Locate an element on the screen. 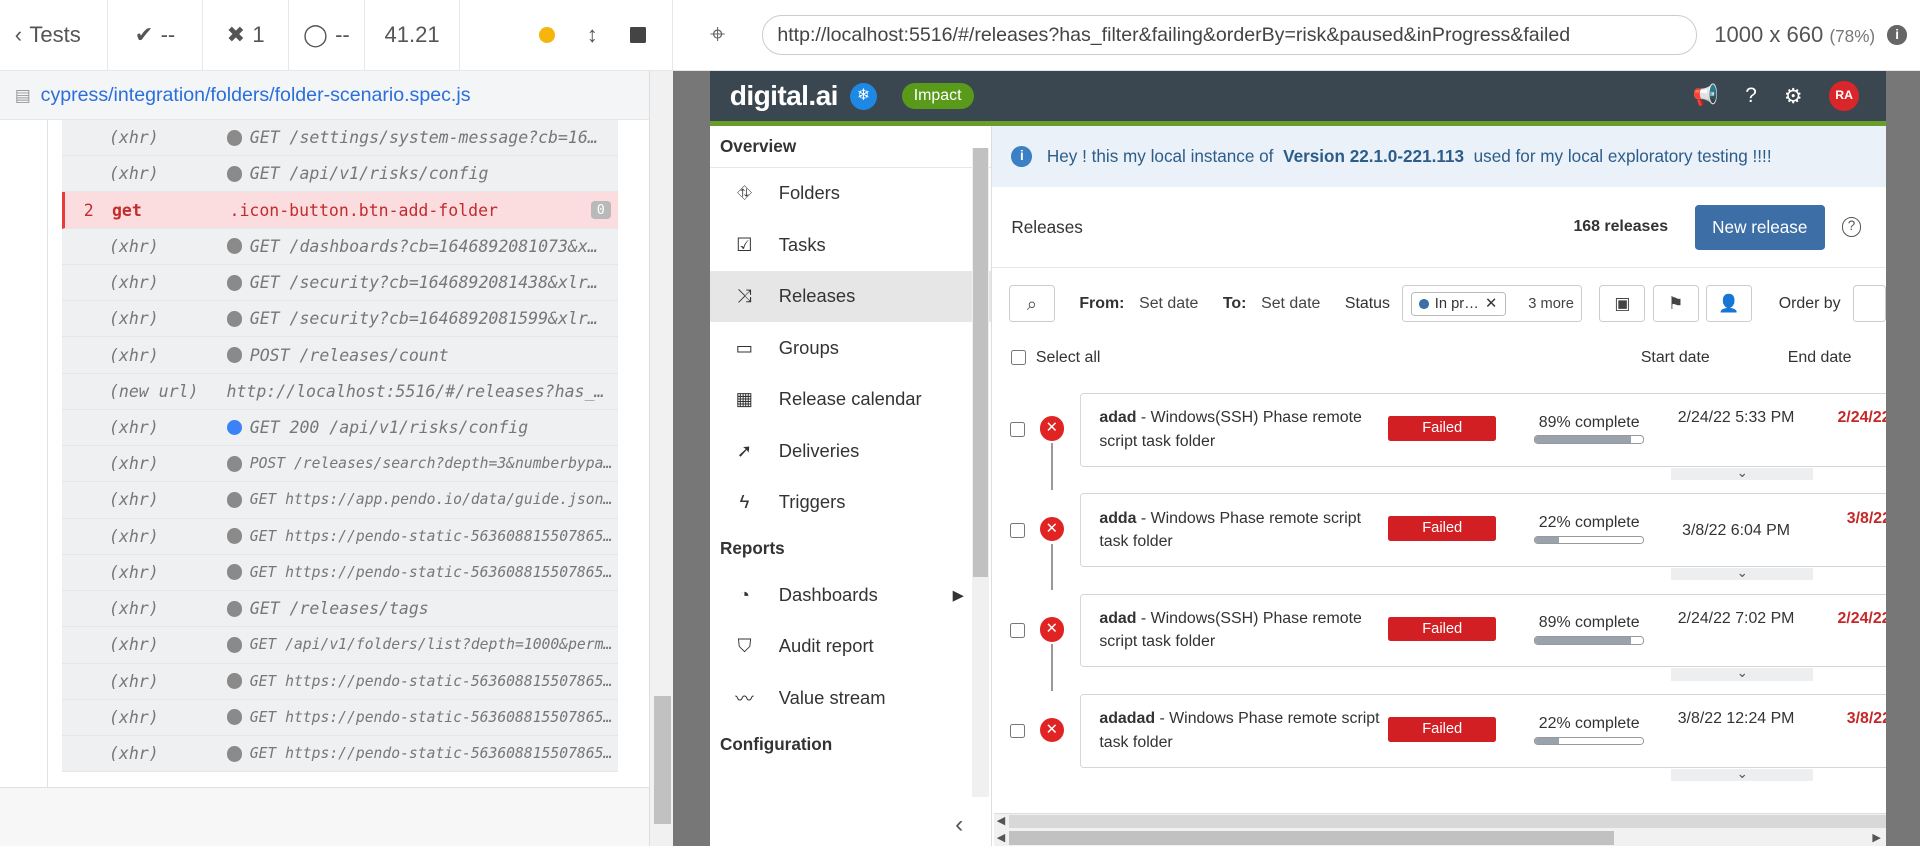 This screenshot has width=1920, height=846. stop-icon is located at coordinates (637, 35).